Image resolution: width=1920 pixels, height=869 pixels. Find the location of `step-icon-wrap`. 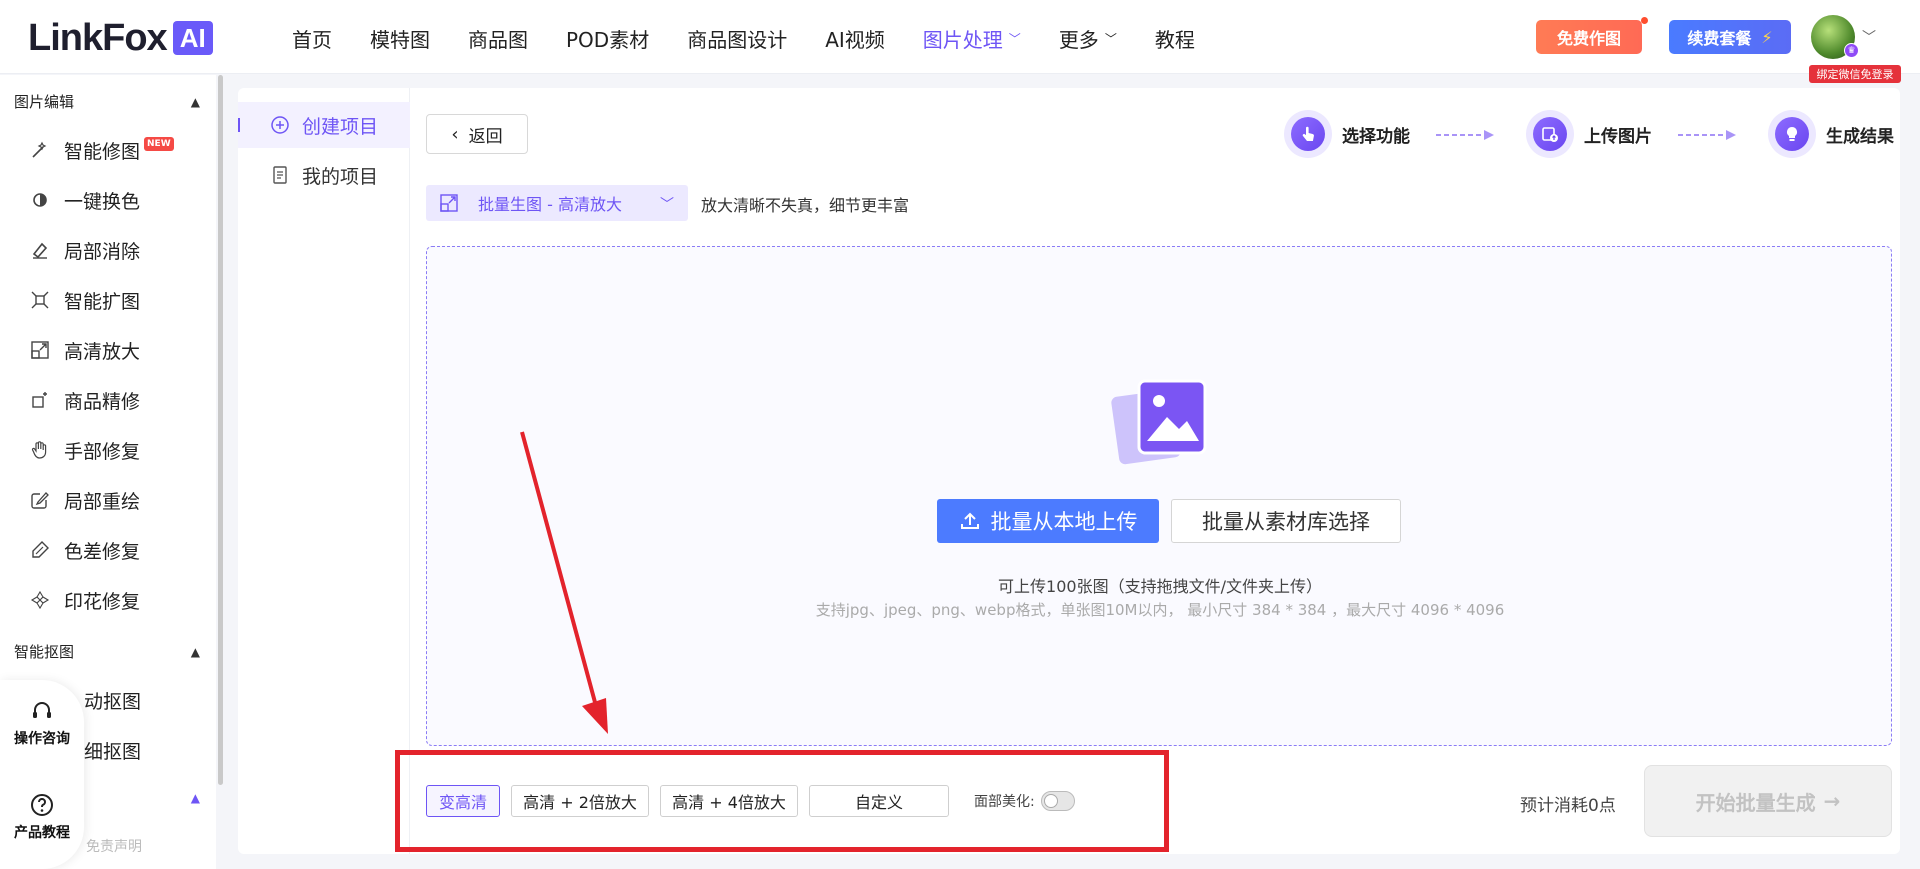

step-icon-wrap is located at coordinates (1308, 134).